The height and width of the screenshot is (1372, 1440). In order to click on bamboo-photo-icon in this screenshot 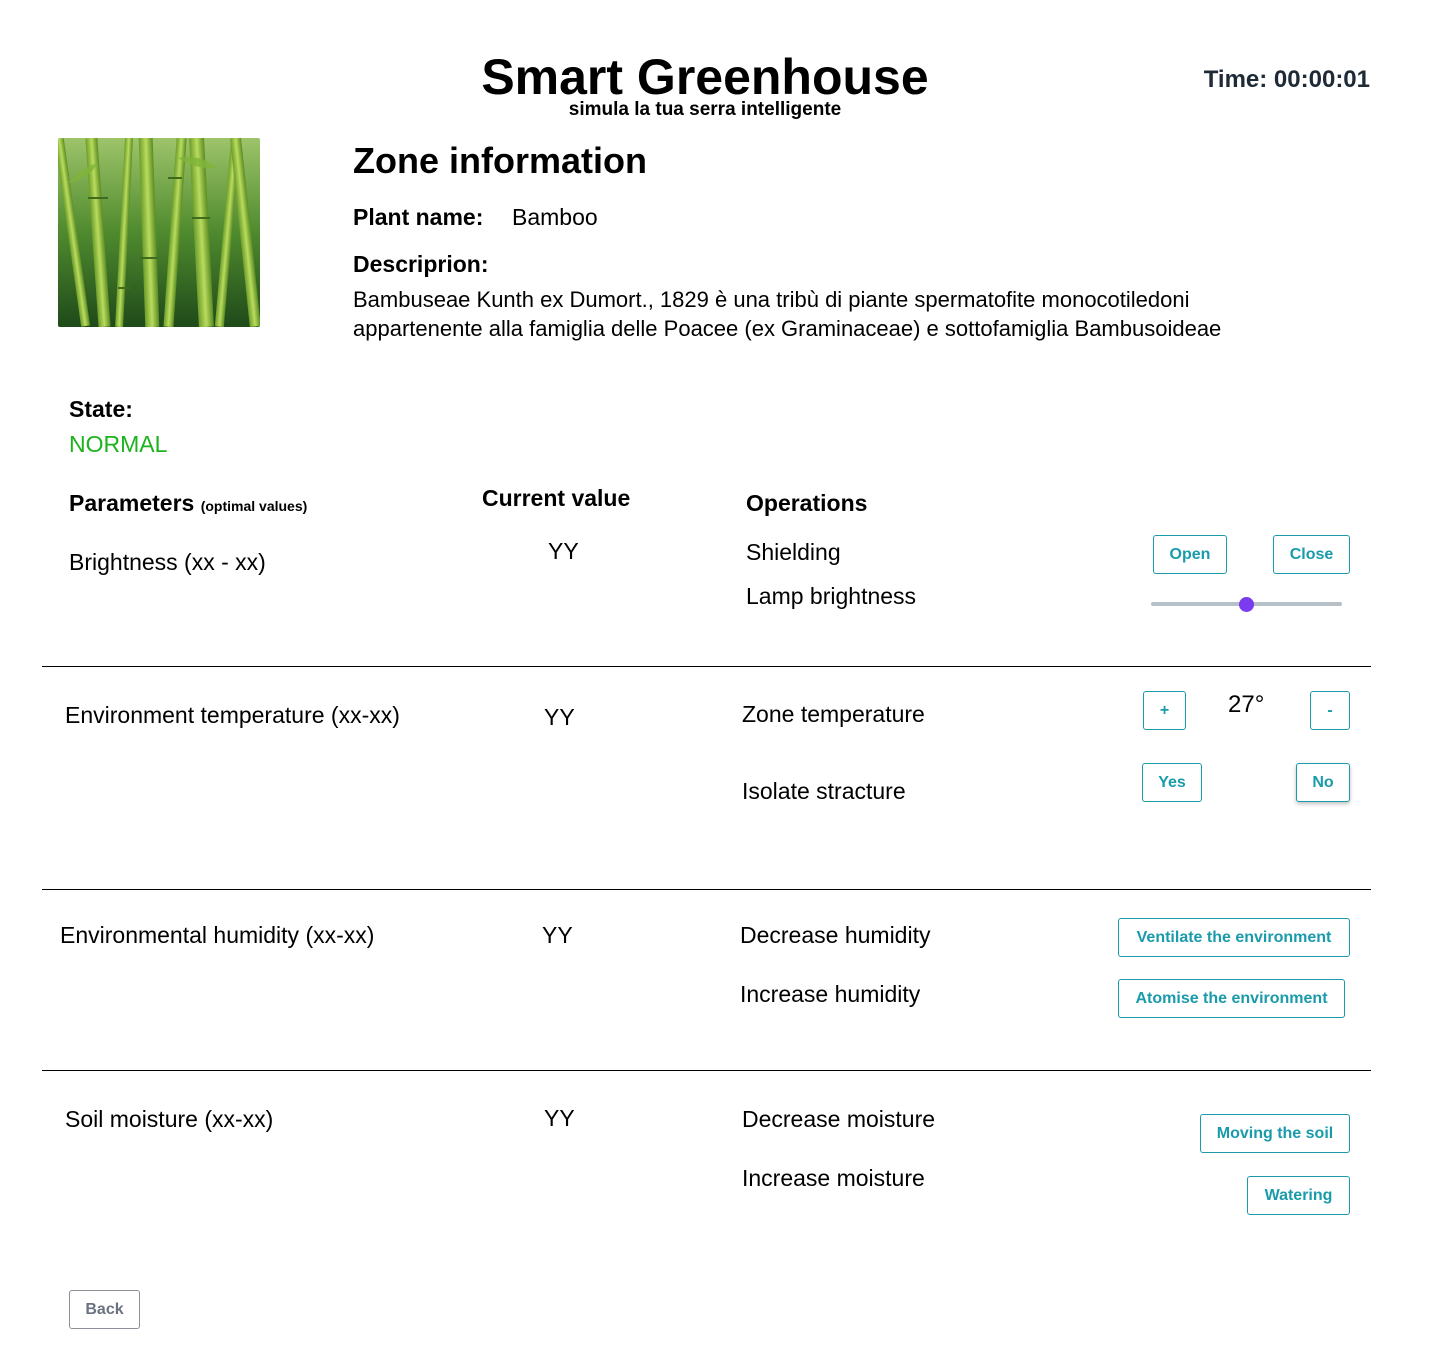, I will do `click(159, 232)`.